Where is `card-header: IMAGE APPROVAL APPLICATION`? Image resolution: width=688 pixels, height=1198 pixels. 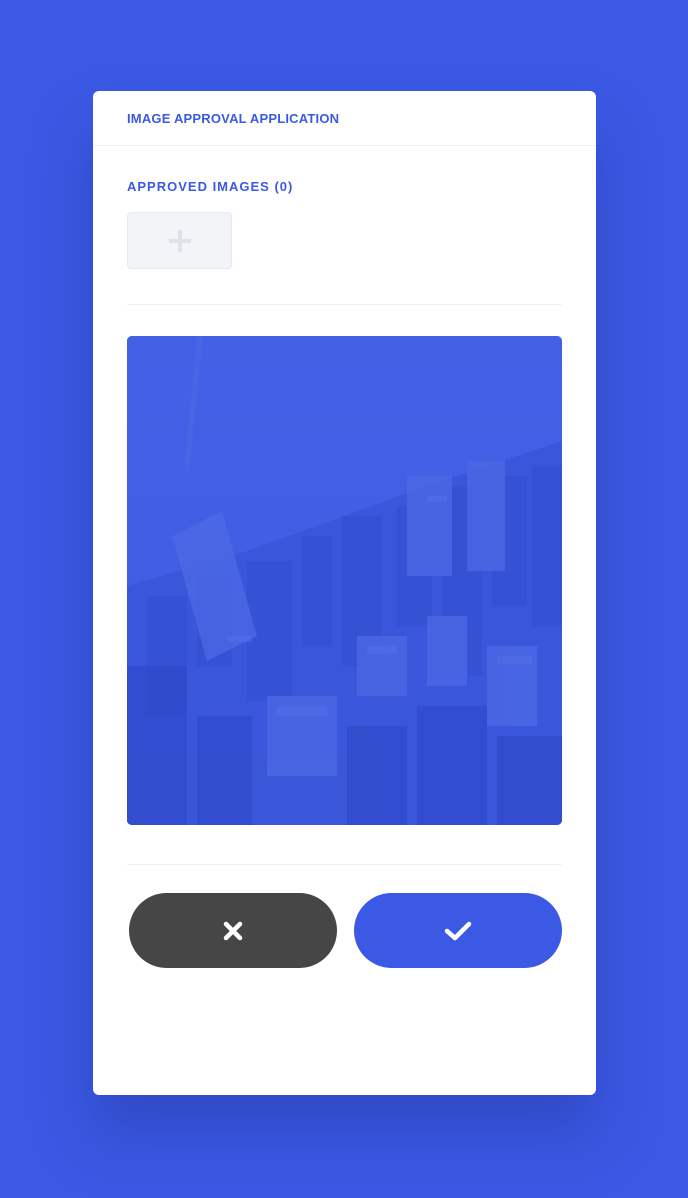
card-header: IMAGE APPROVAL APPLICATION is located at coordinates (344, 118).